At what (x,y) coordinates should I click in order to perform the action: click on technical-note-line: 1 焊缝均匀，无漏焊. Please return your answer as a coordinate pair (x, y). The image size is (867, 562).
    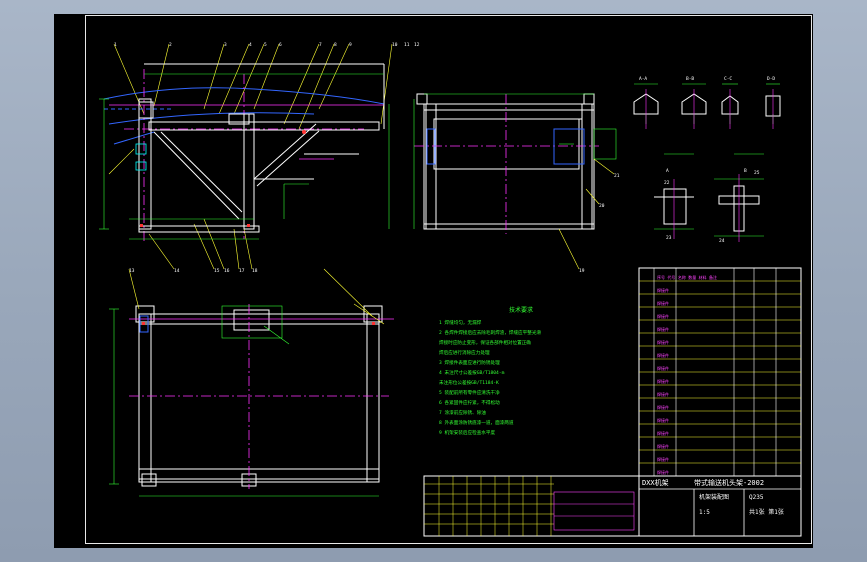
    Looking at the image, I should click on (460, 322).